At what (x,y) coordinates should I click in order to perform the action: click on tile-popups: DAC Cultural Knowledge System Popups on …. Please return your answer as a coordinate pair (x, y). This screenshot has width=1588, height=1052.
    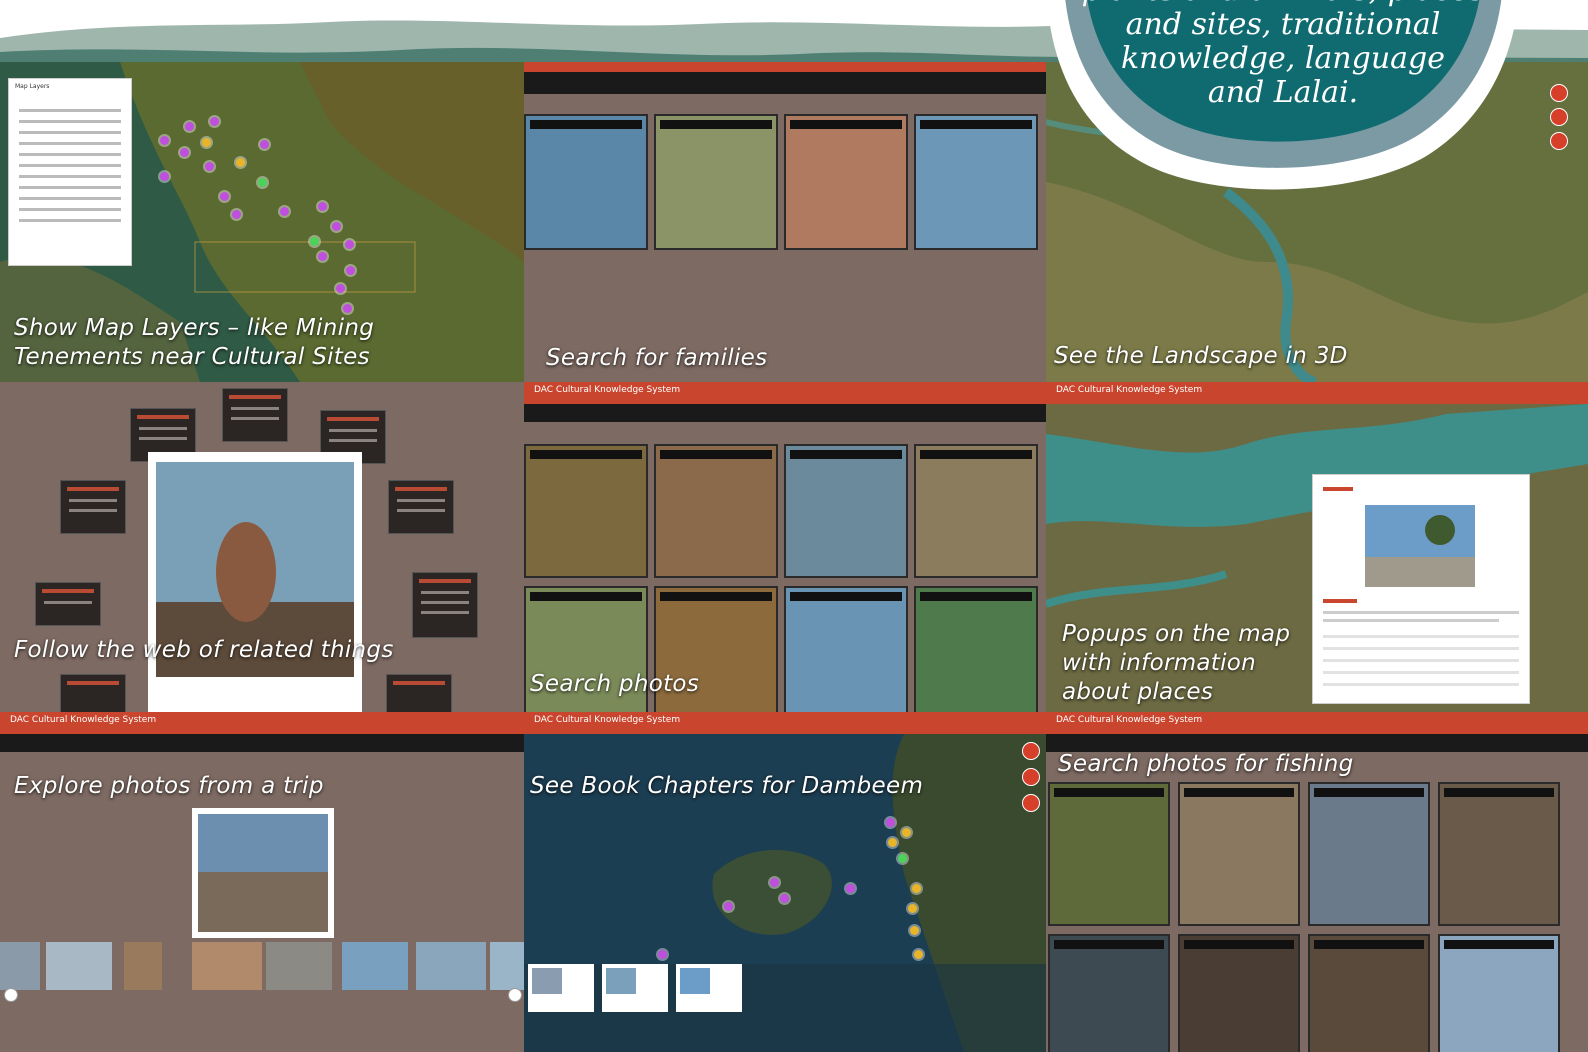
    Looking at the image, I should click on (1317, 547).